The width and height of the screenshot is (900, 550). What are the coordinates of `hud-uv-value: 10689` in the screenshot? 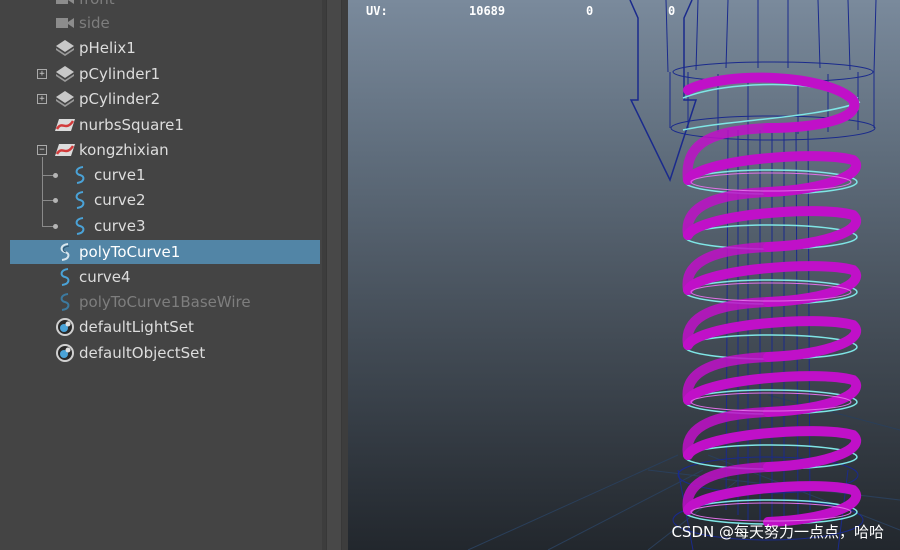 It's located at (487, 11).